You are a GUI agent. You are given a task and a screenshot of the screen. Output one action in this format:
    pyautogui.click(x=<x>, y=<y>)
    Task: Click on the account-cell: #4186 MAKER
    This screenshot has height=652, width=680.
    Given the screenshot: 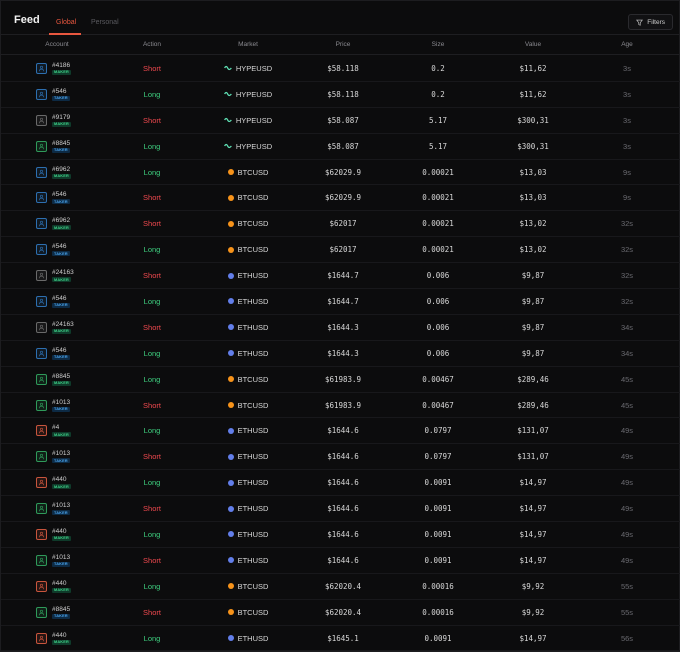 What is the action you would take?
    pyautogui.click(x=76, y=68)
    